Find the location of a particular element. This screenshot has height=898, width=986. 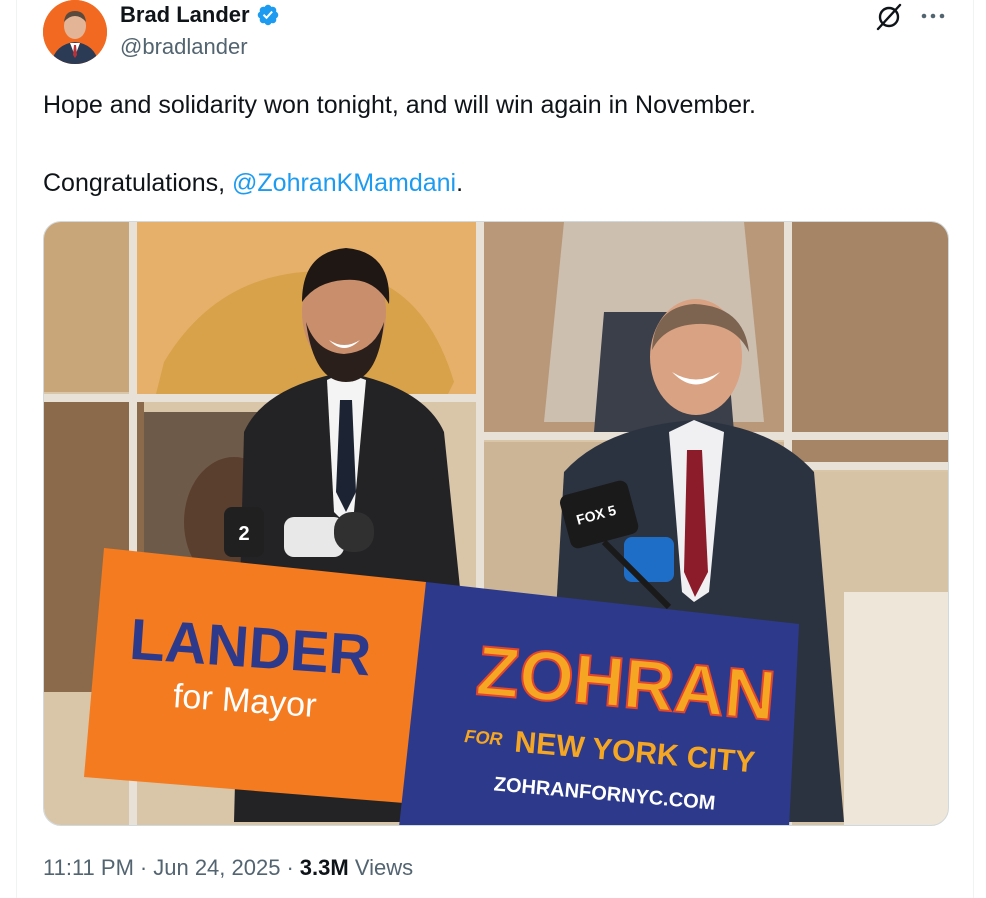

views-label: Views is located at coordinates (384, 867).